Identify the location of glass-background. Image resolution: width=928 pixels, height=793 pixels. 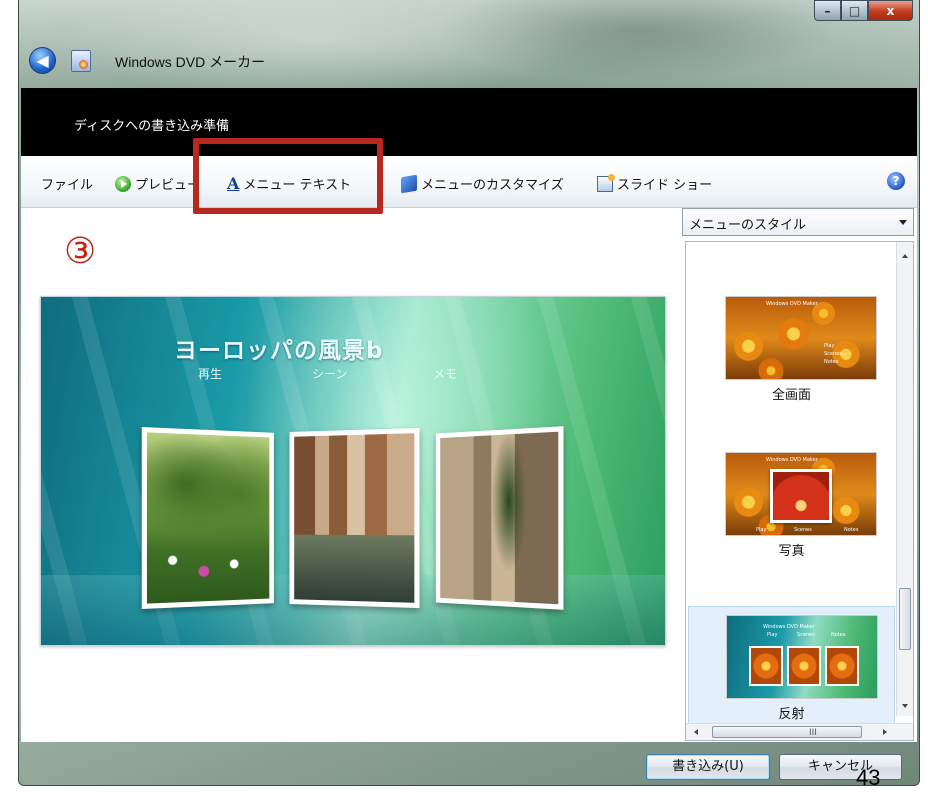
(469, 44).